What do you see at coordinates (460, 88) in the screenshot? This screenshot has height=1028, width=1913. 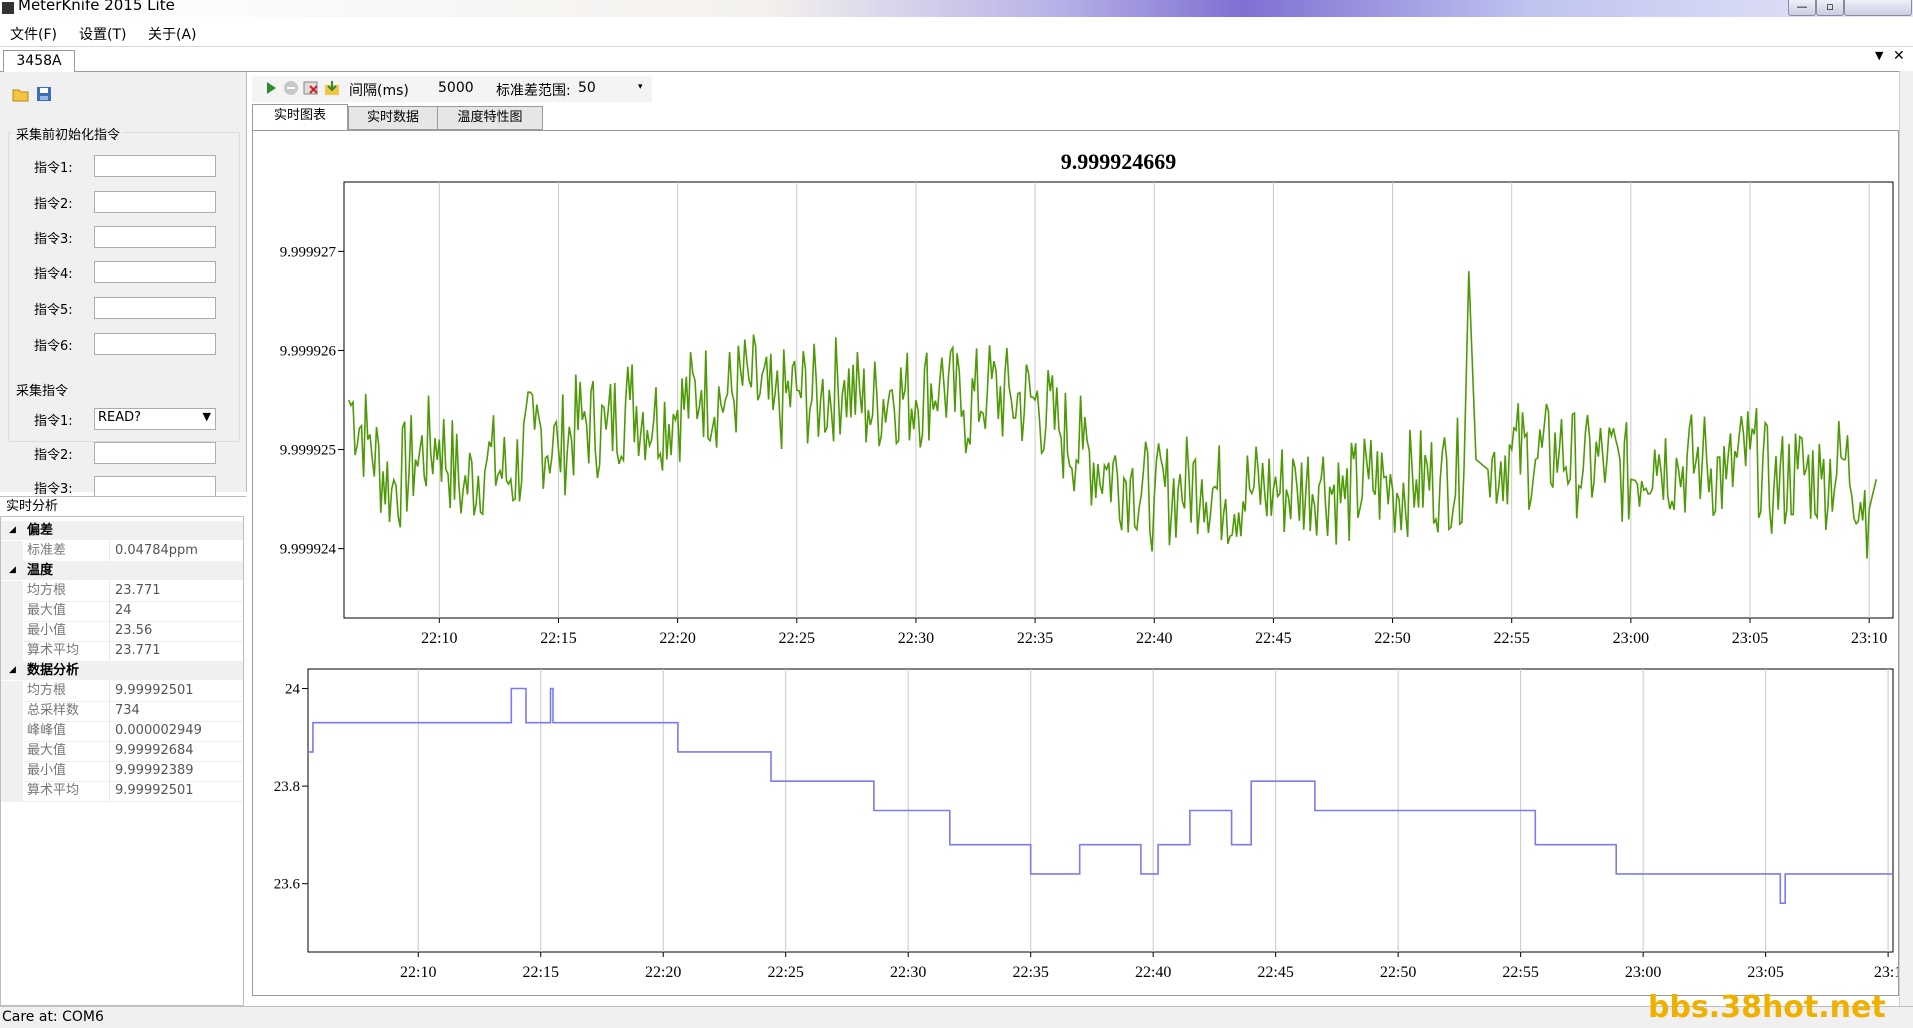 I see `interval-input: 5000` at bounding box center [460, 88].